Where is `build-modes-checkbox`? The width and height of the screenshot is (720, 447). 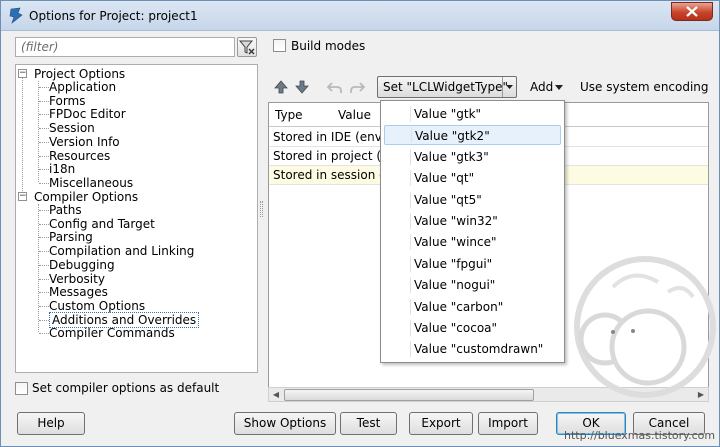
build-modes-checkbox is located at coordinates (279, 45).